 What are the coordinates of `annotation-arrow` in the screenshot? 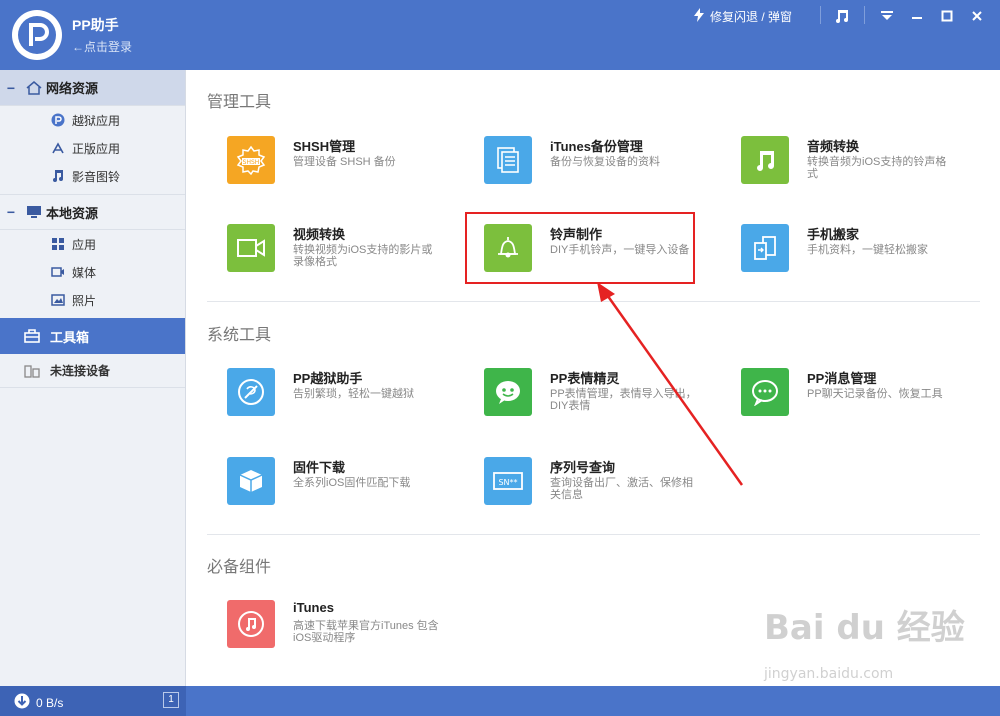 It's located at (670, 384).